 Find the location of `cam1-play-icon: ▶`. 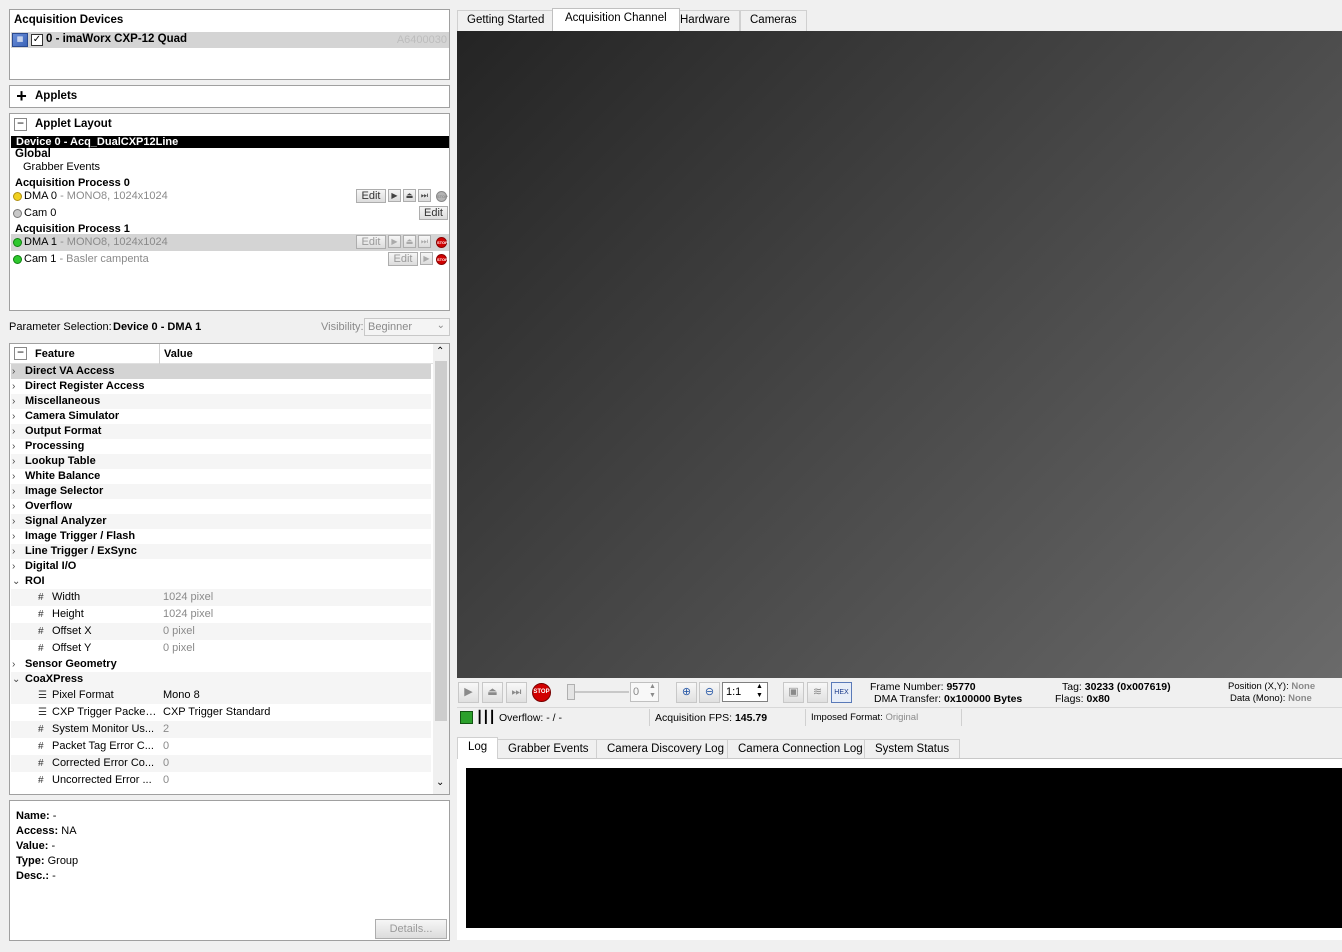

cam1-play-icon: ▶ is located at coordinates (426, 258).